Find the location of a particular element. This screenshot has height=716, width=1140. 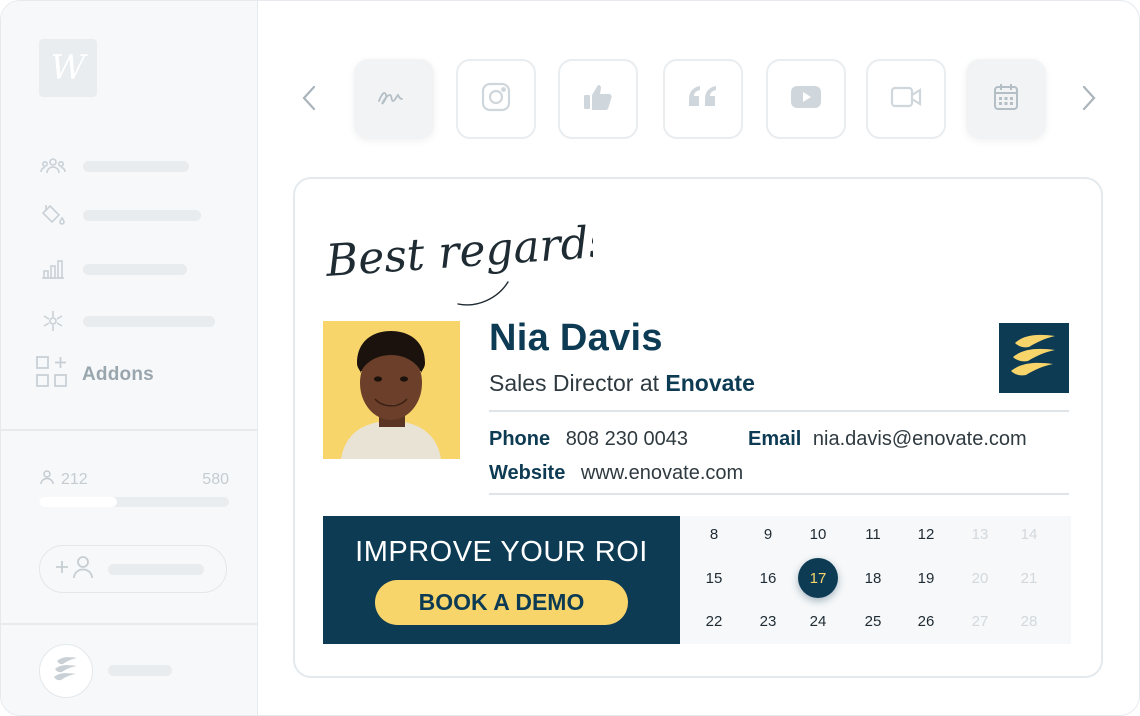

calendar-day: 12 is located at coordinates (926, 534).